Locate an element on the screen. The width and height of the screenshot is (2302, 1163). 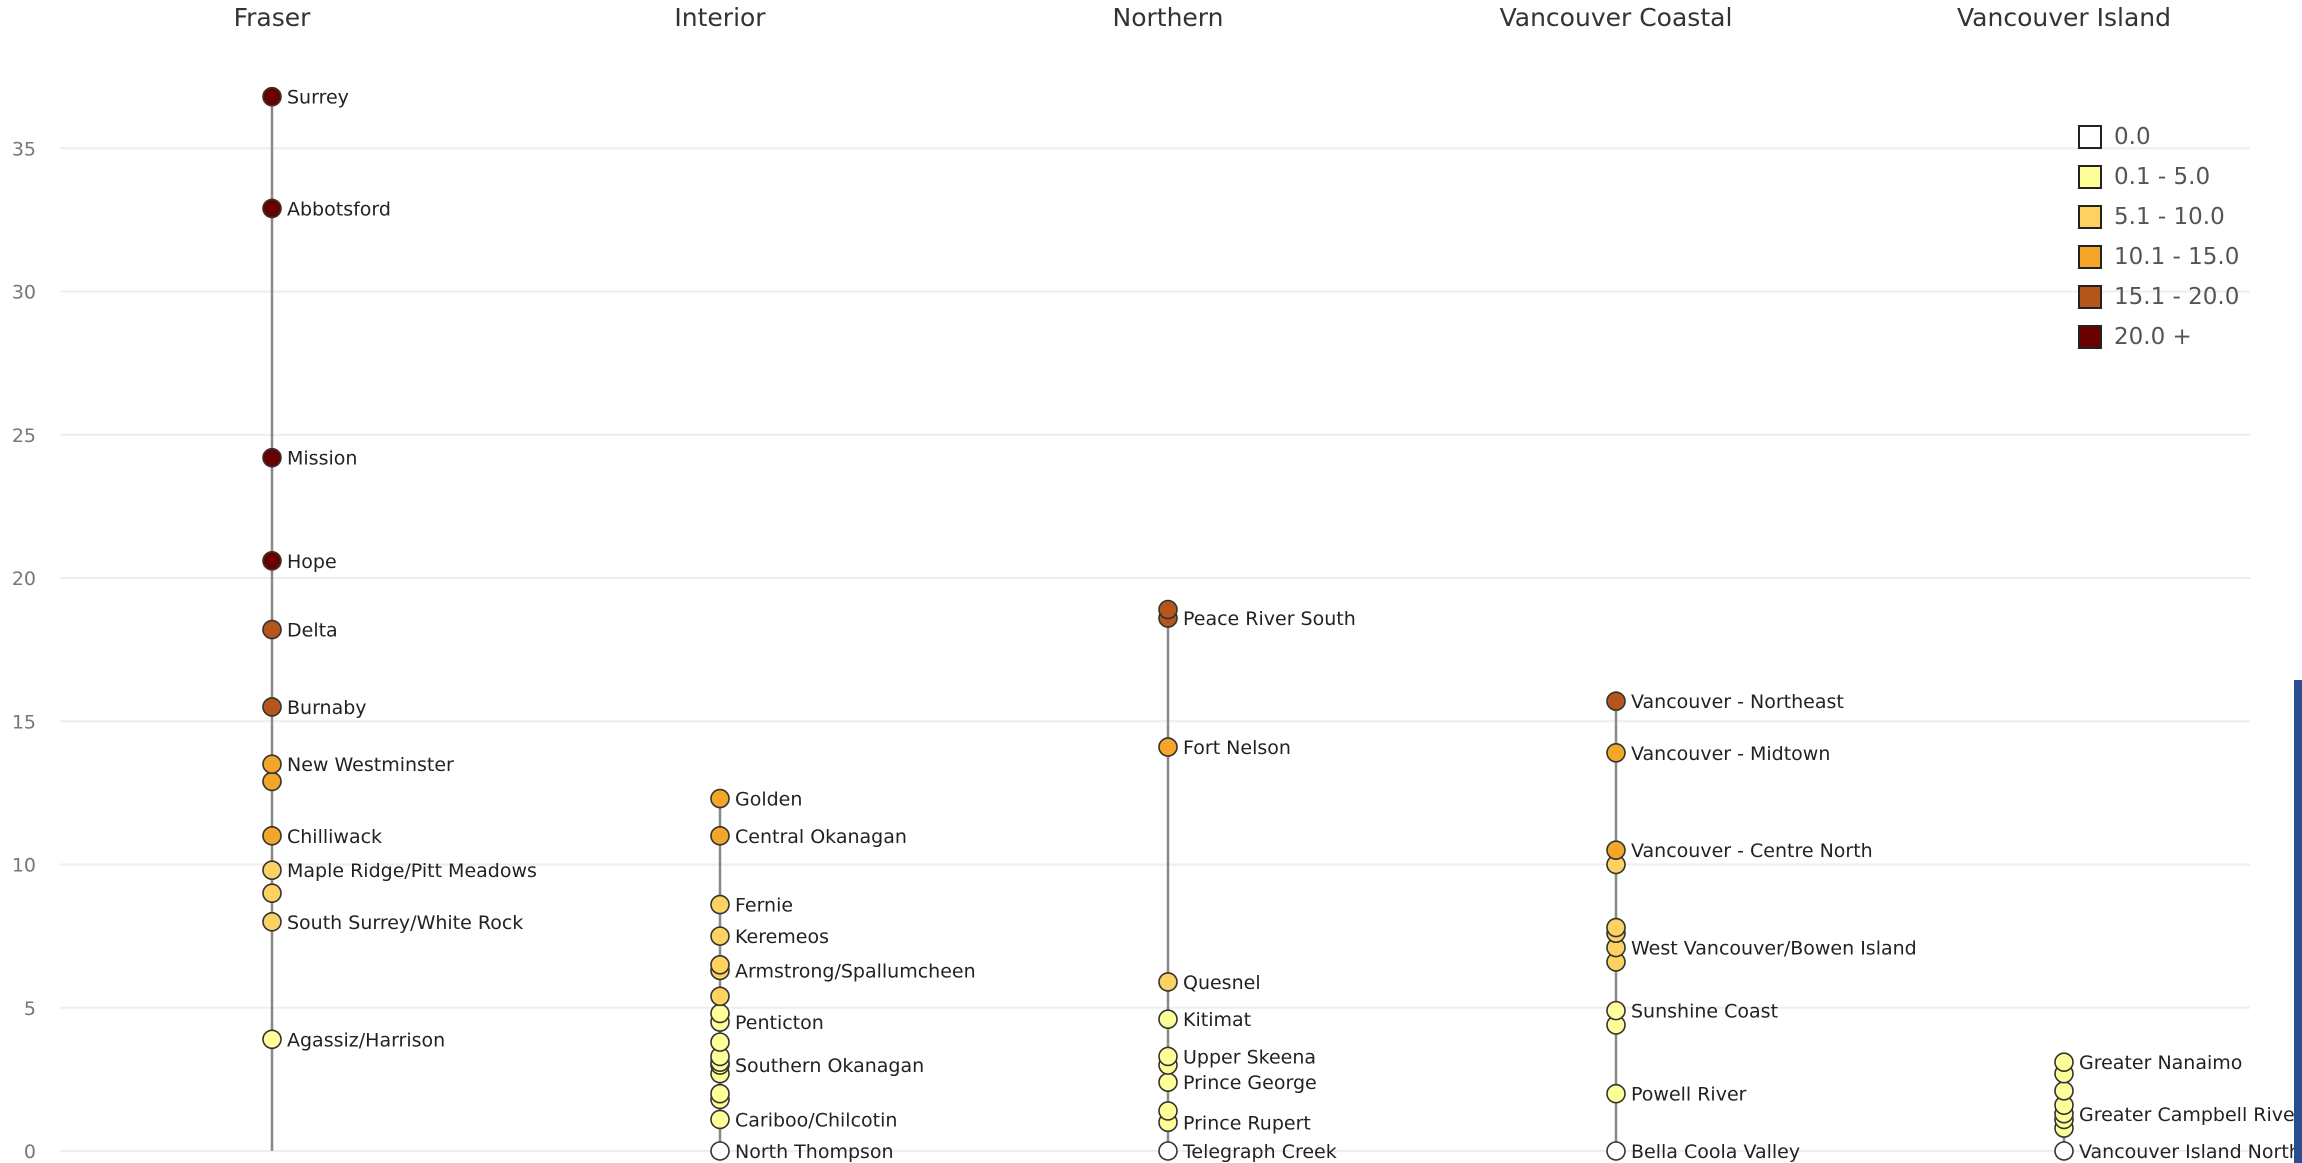
point-label: Burnaby is located at coordinates (327, 708).